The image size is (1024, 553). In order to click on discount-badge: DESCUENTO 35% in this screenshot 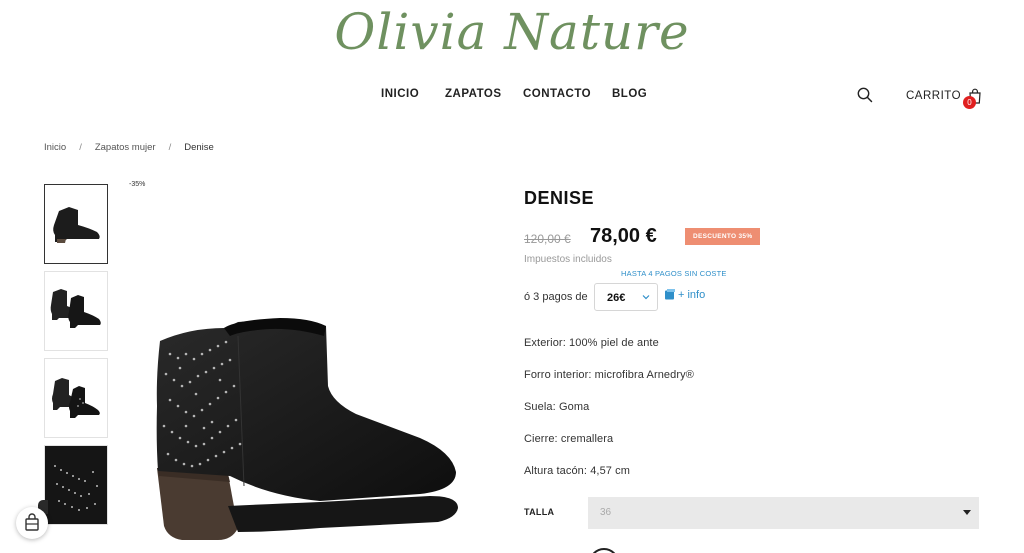, I will do `click(723, 236)`.